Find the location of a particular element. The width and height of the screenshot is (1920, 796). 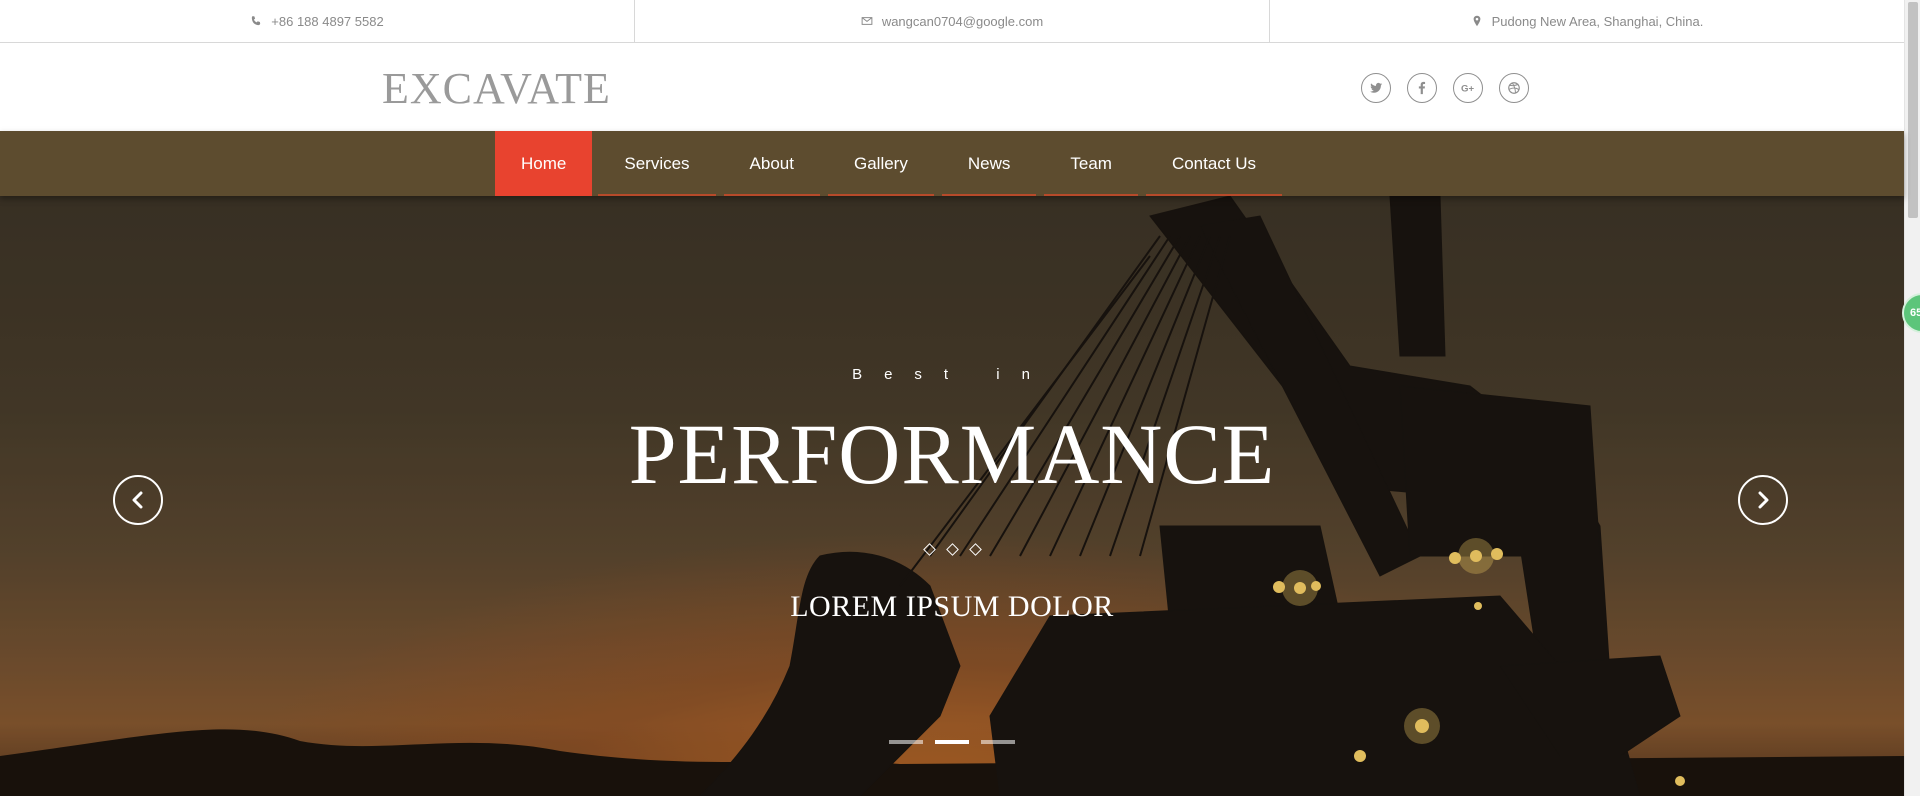

phone-icon is located at coordinates (256, 21).